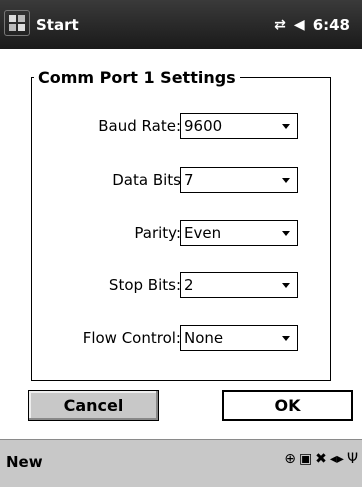 This screenshot has height=487, width=362. I want to click on group-title: Comm Port 1 Settings, so click(137, 77).